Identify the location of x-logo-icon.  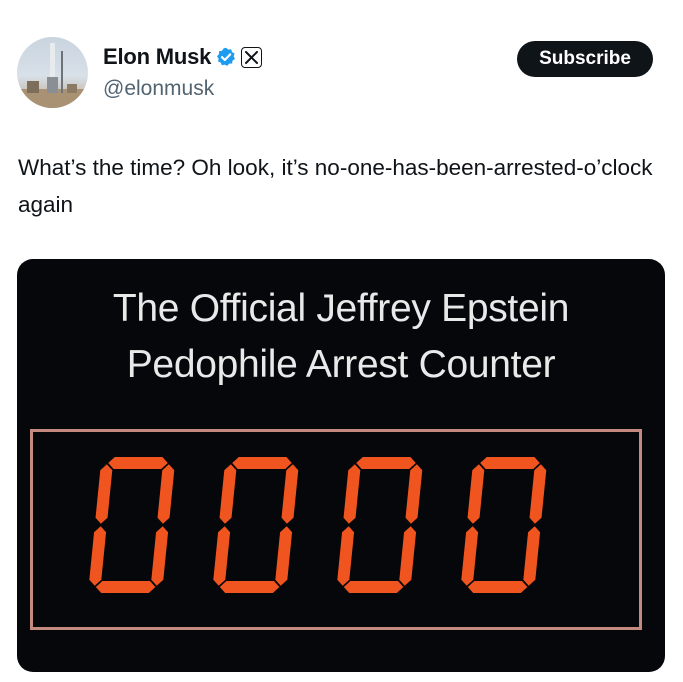
(252, 57).